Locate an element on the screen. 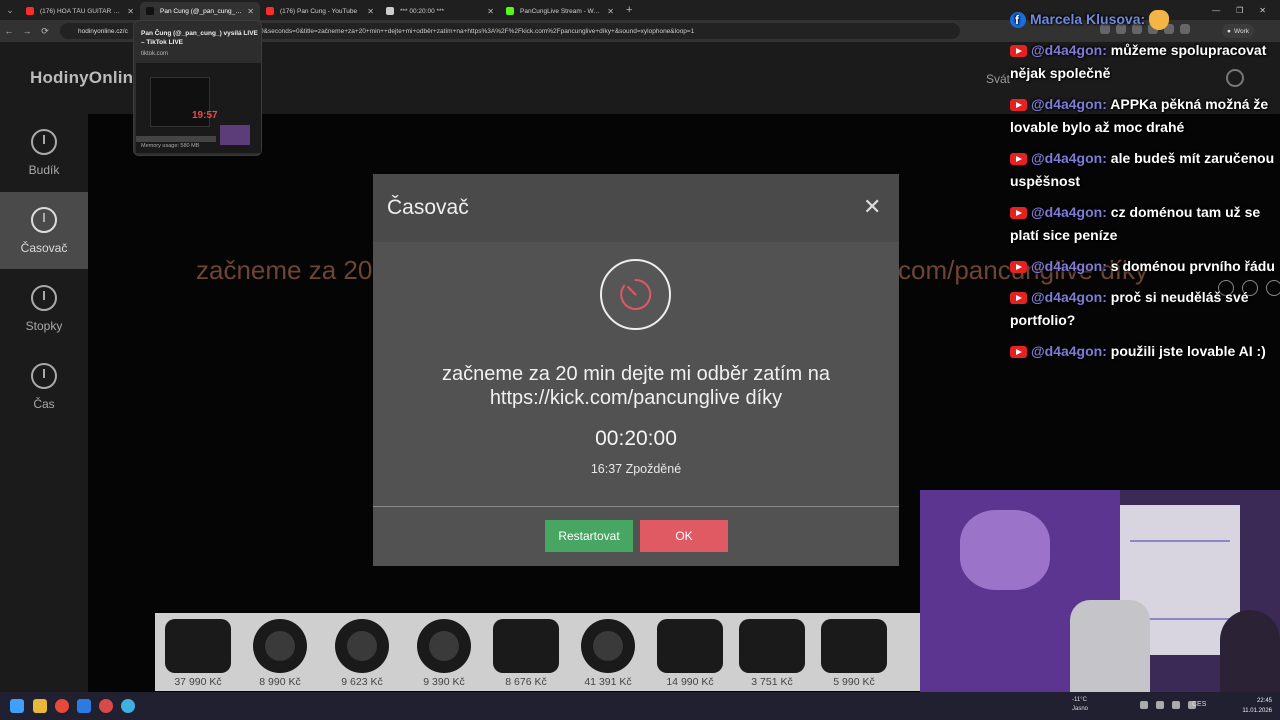 Image resolution: width=1280 pixels, height=720 pixels. product-item: 41 391 Kč is located at coordinates (608, 652).